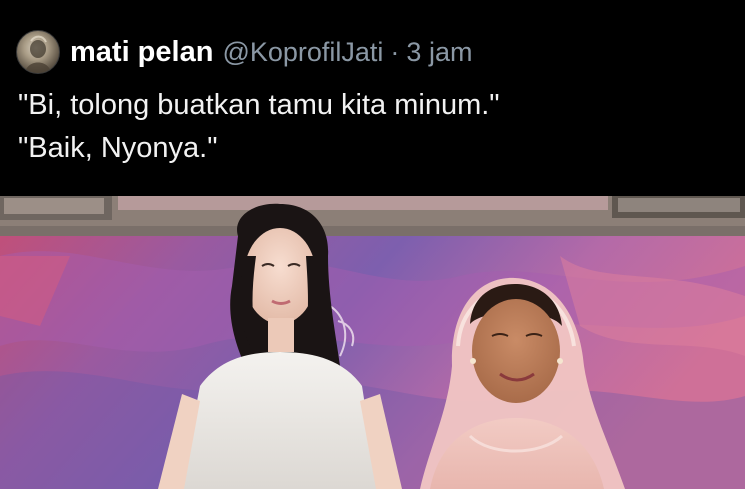 The height and width of the screenshot is (489, 745). What do you see at coordinates (439, 52) in the screenshot?
I see `tweet-timestamp: 3 jam` at bounding box center [439, 52].